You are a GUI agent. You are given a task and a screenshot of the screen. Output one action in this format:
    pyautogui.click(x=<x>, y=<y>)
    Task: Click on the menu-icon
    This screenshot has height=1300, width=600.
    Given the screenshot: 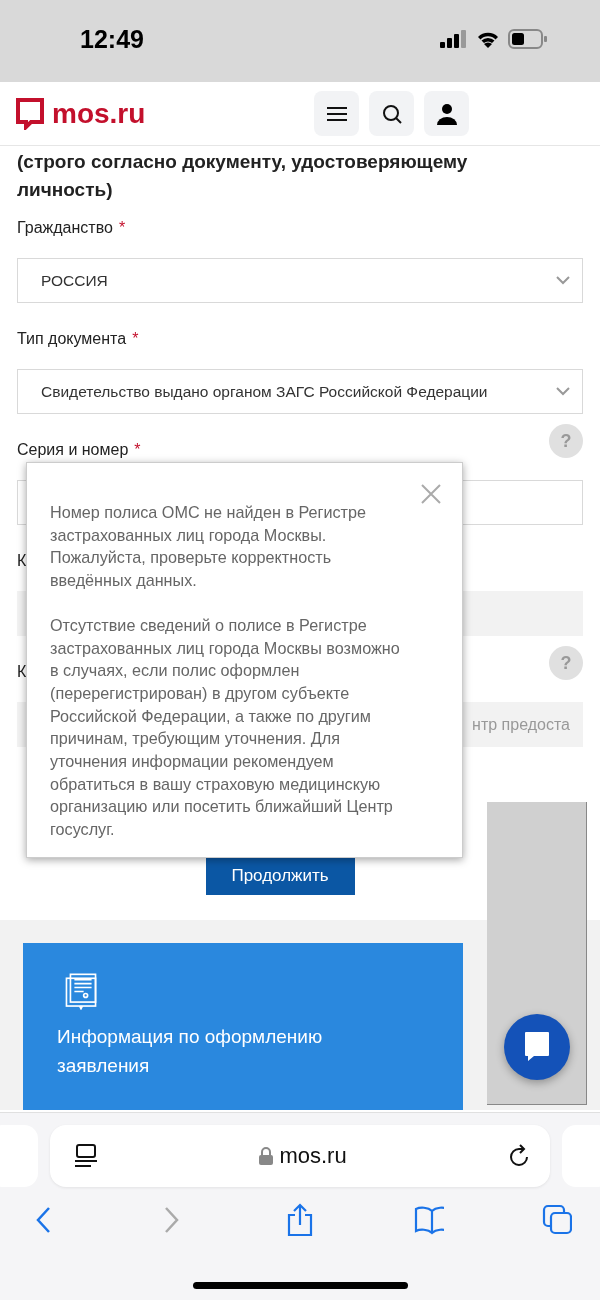 What is the action you would take?
    pyautogui.click(x=336, y=113)
    